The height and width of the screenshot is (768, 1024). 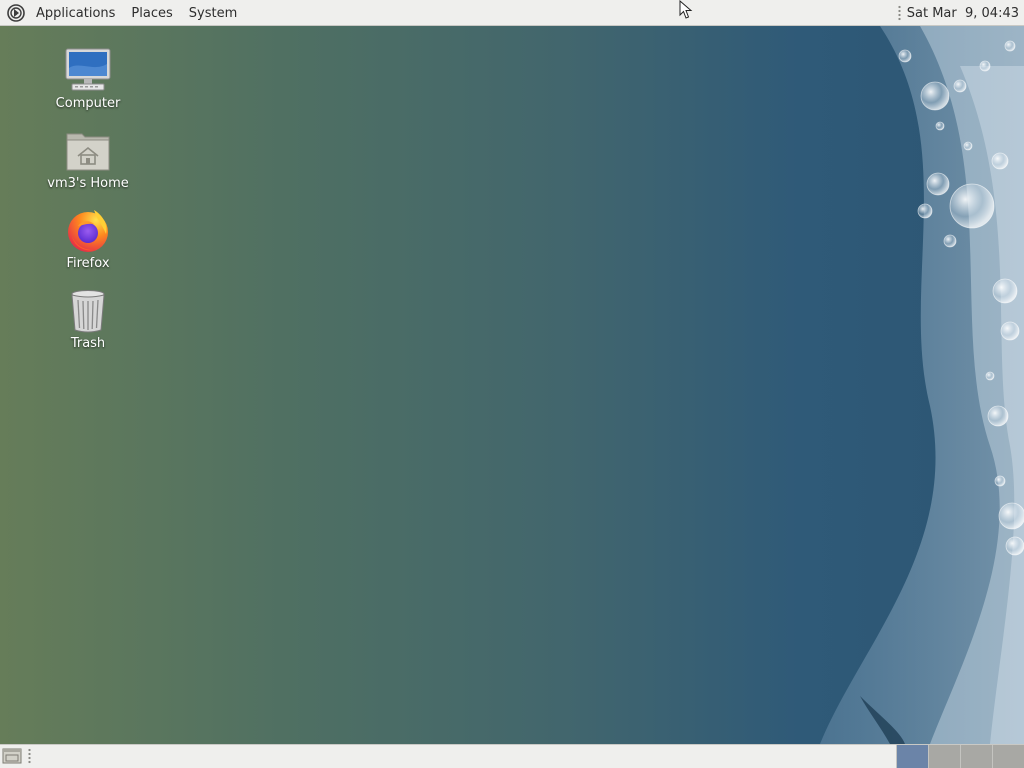 I want to click on computer-icon, so click(x=88, y=70).